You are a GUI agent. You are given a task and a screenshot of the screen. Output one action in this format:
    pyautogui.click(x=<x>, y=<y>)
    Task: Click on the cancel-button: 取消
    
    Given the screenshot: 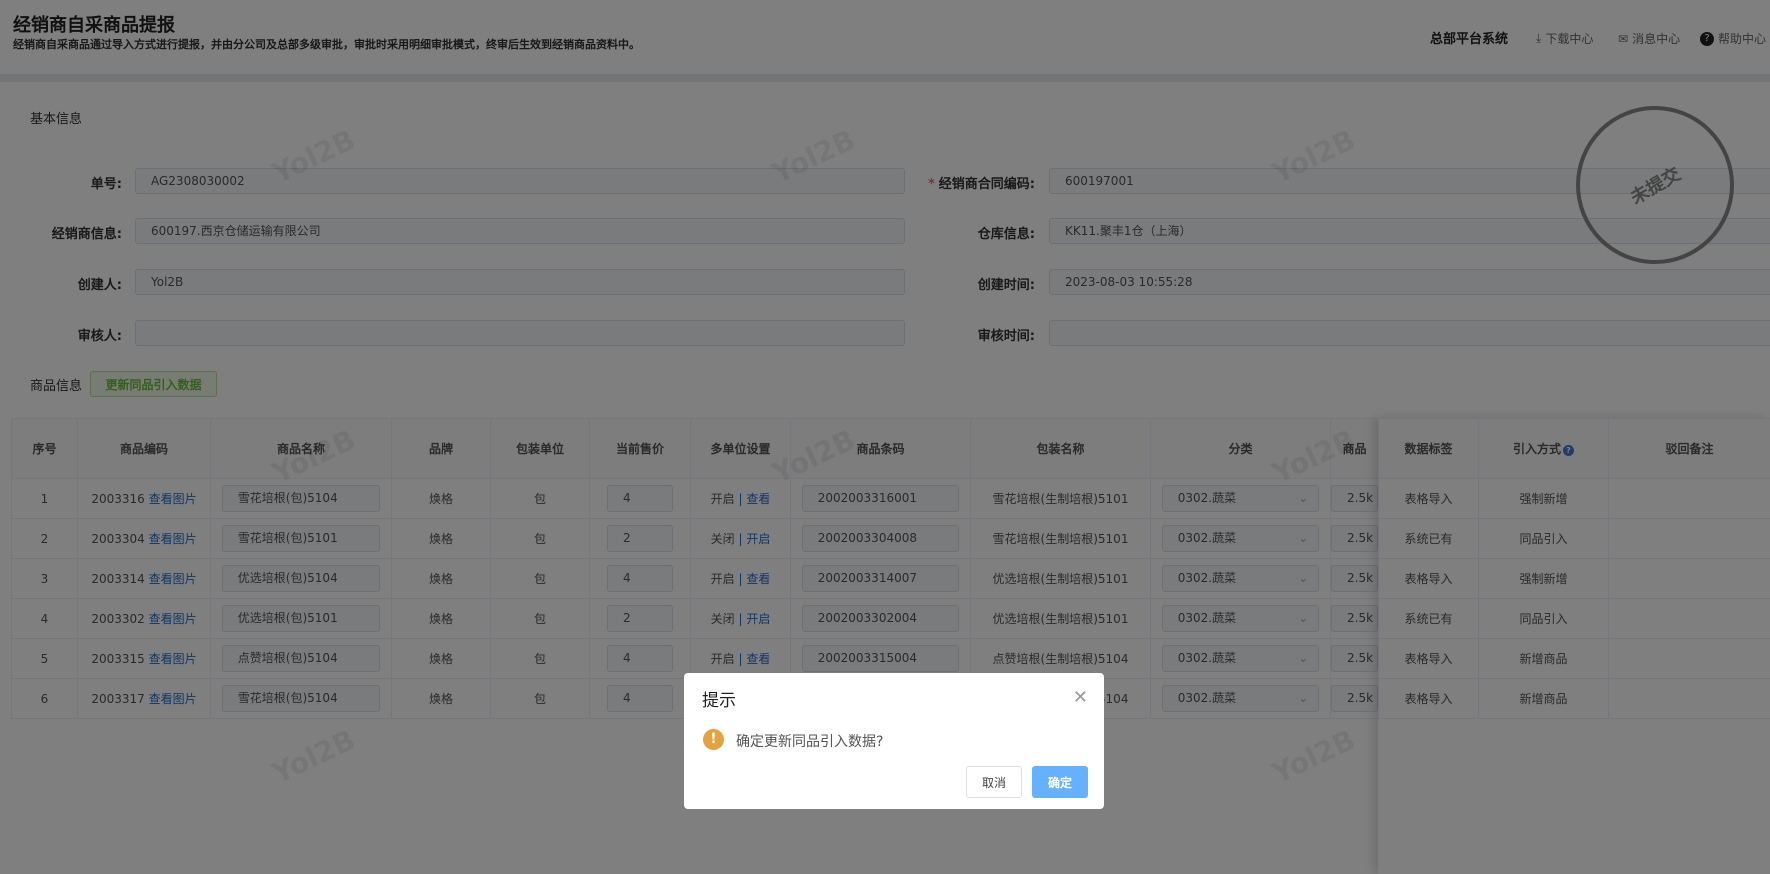 What is the action you would take?
    pyautogui.click(x=994, y=782)
    